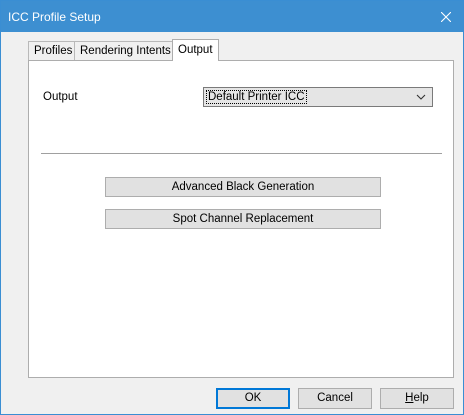  I want to click on window-title: ICC Profile Setup, so click(54, 17).